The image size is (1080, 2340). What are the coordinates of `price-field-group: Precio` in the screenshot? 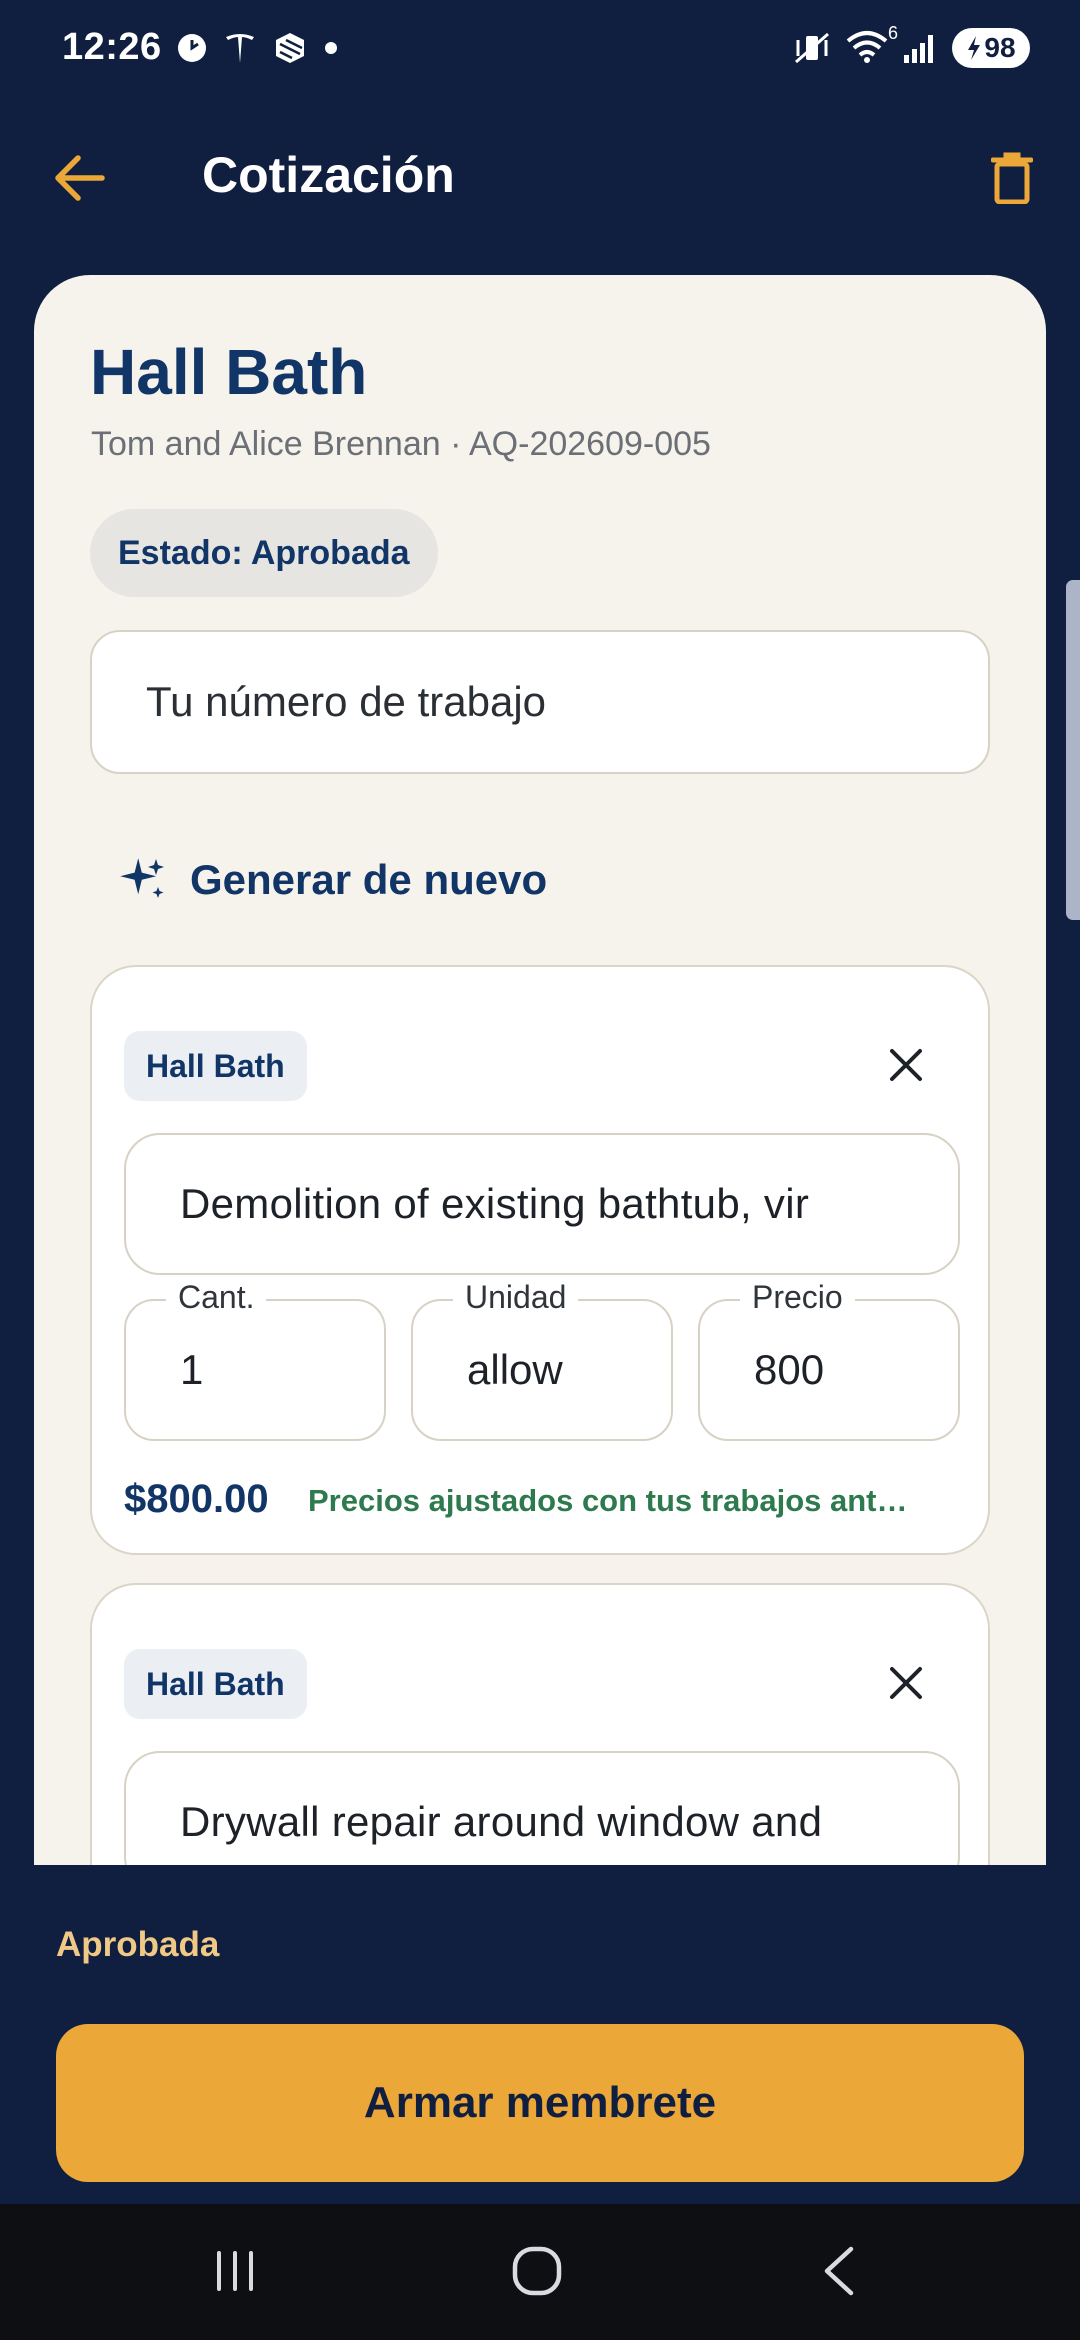 It's located at (829, 1360).